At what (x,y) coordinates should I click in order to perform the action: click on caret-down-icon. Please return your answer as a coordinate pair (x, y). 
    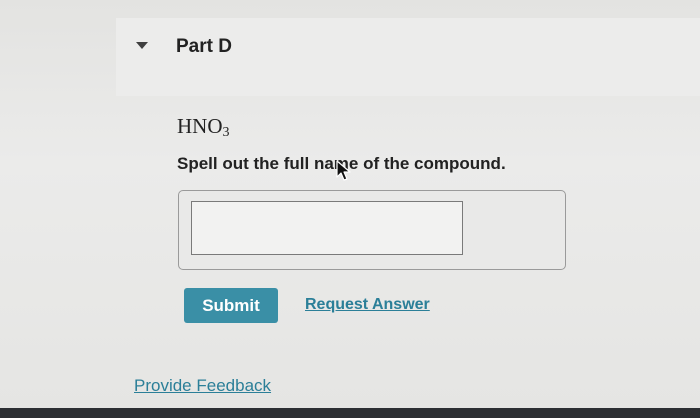
    Looking at the image, I should click on (142, 45).